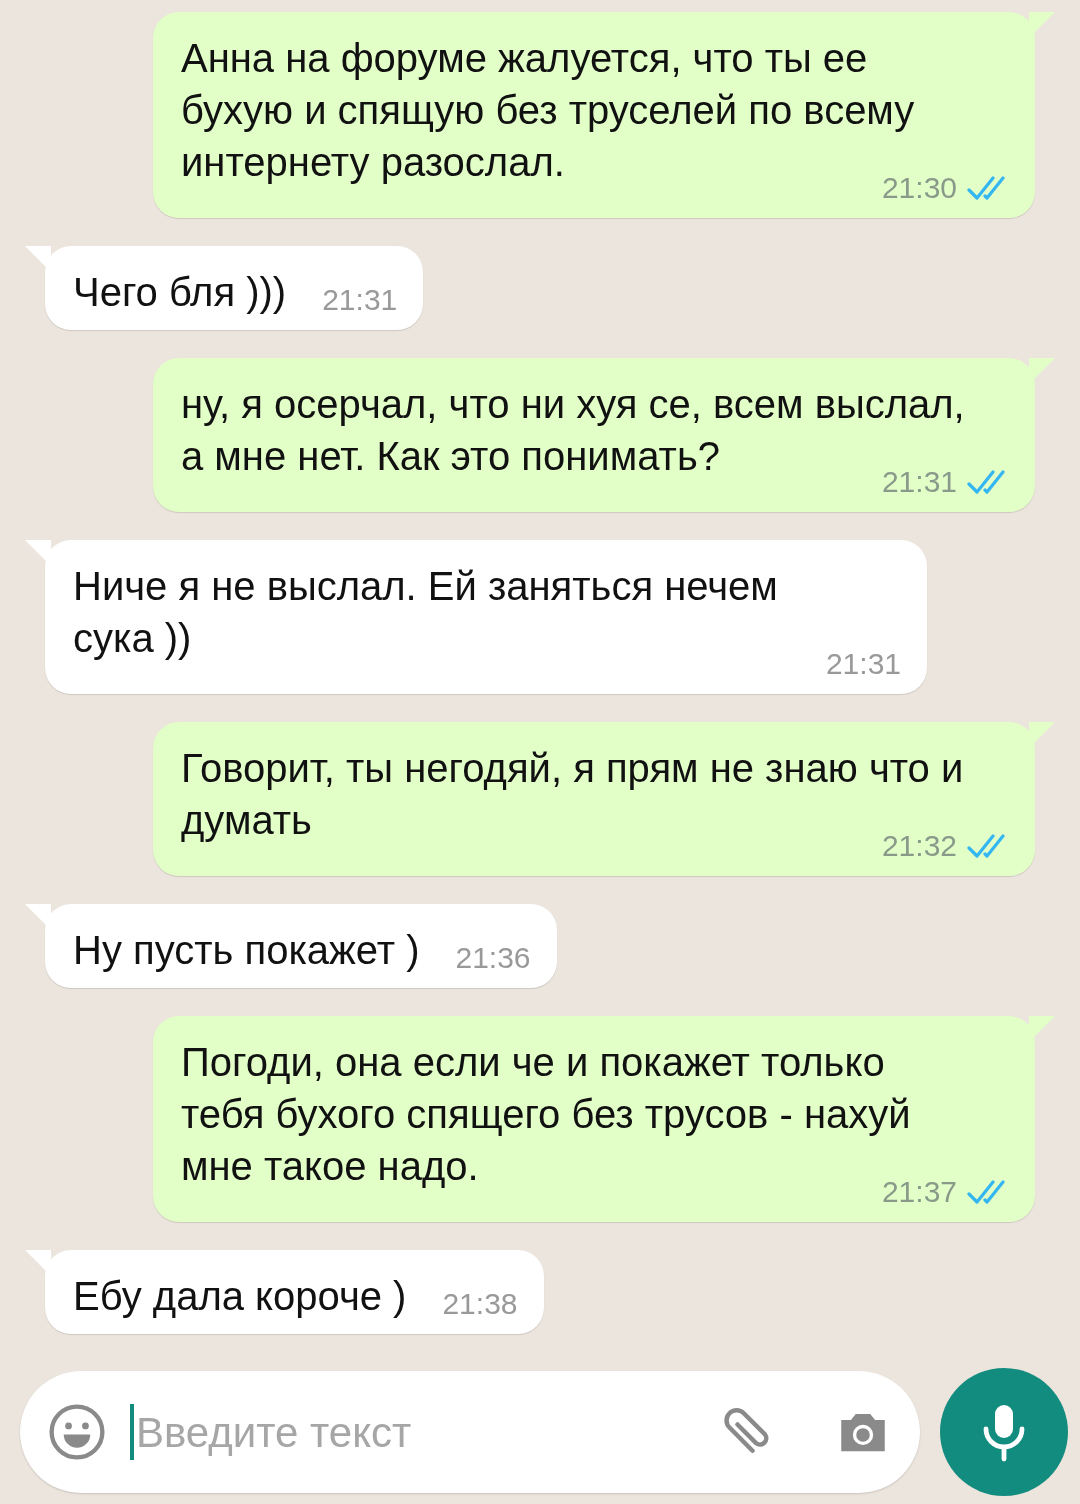 The width and height of the screenshot is (1080, 1504). I want to click on message-text: Ну пусть покажет ), so click(246, 950).